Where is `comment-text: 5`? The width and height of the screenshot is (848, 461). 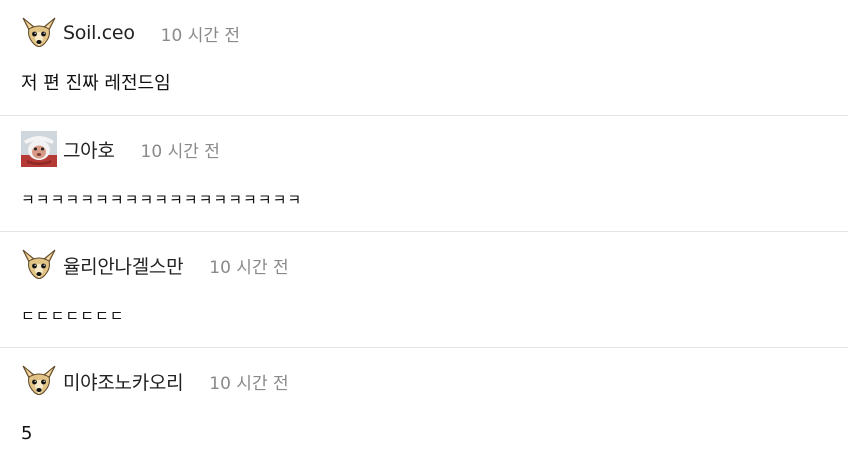 comment-text: 5 is located at coordinates (27, 433).